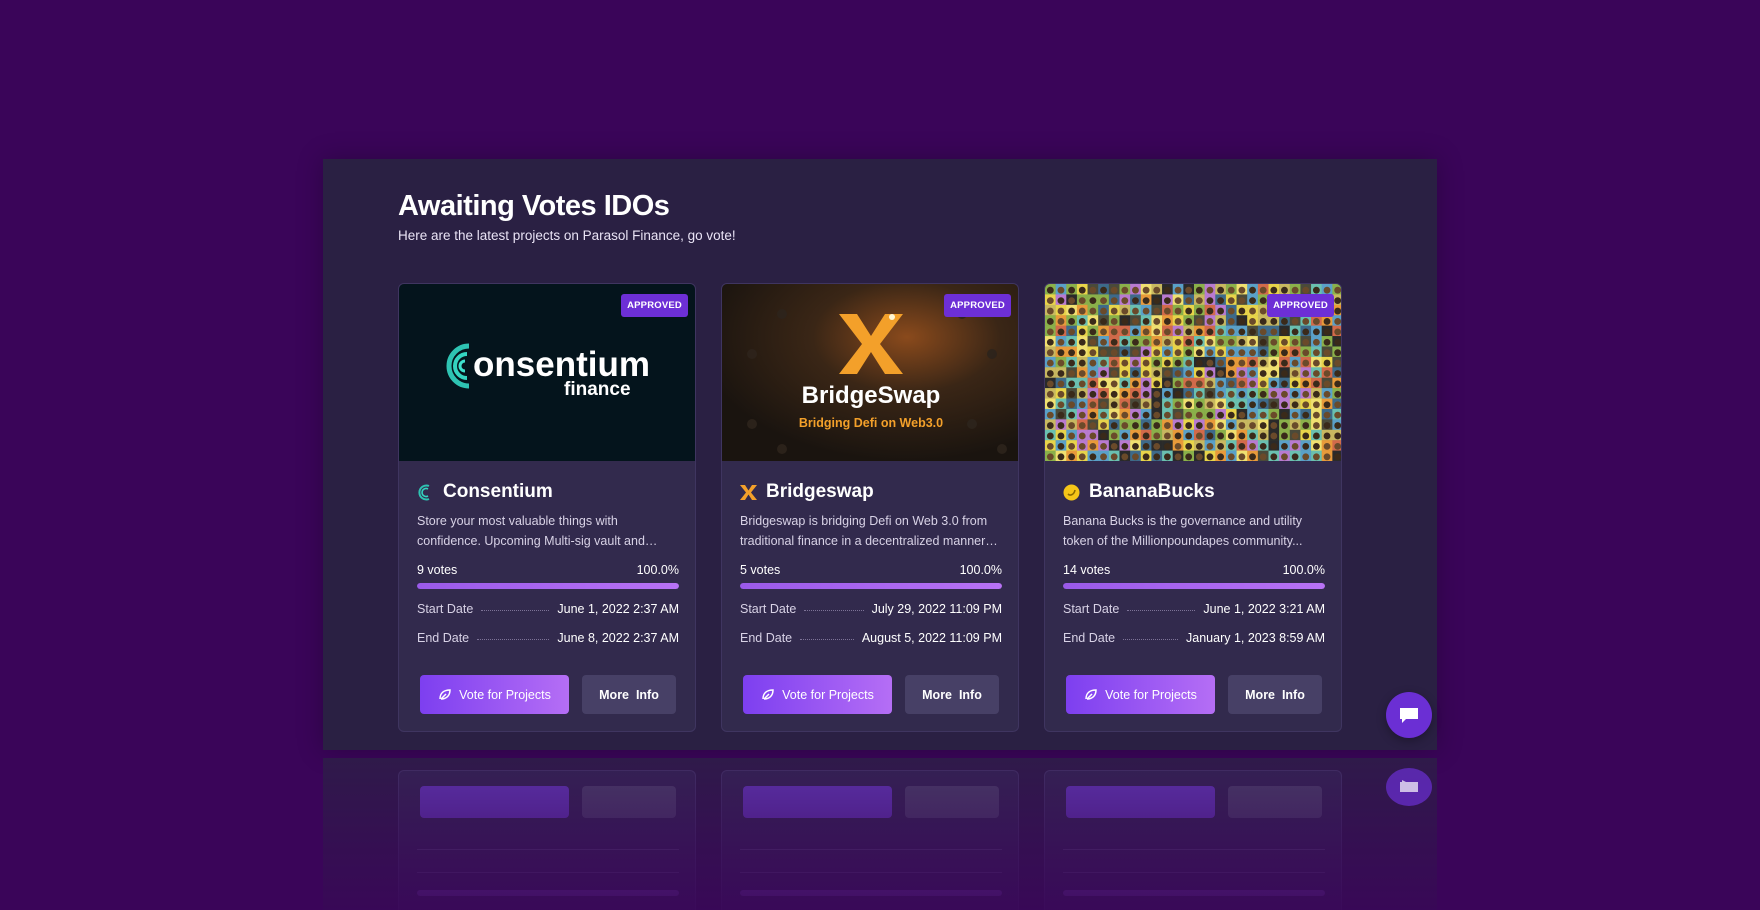 This screenshot has width=1760, height=910. What do you see at coordinates (936, 609) in the screenshot?
I see `start-date-value: July 29, 2022 11:09 PM` at bounding box center [936, 609].